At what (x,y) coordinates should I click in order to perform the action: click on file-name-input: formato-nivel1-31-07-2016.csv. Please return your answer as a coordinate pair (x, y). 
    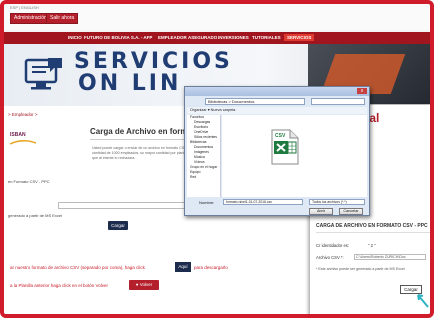
    Looking at the image, I should click on (263, 202).